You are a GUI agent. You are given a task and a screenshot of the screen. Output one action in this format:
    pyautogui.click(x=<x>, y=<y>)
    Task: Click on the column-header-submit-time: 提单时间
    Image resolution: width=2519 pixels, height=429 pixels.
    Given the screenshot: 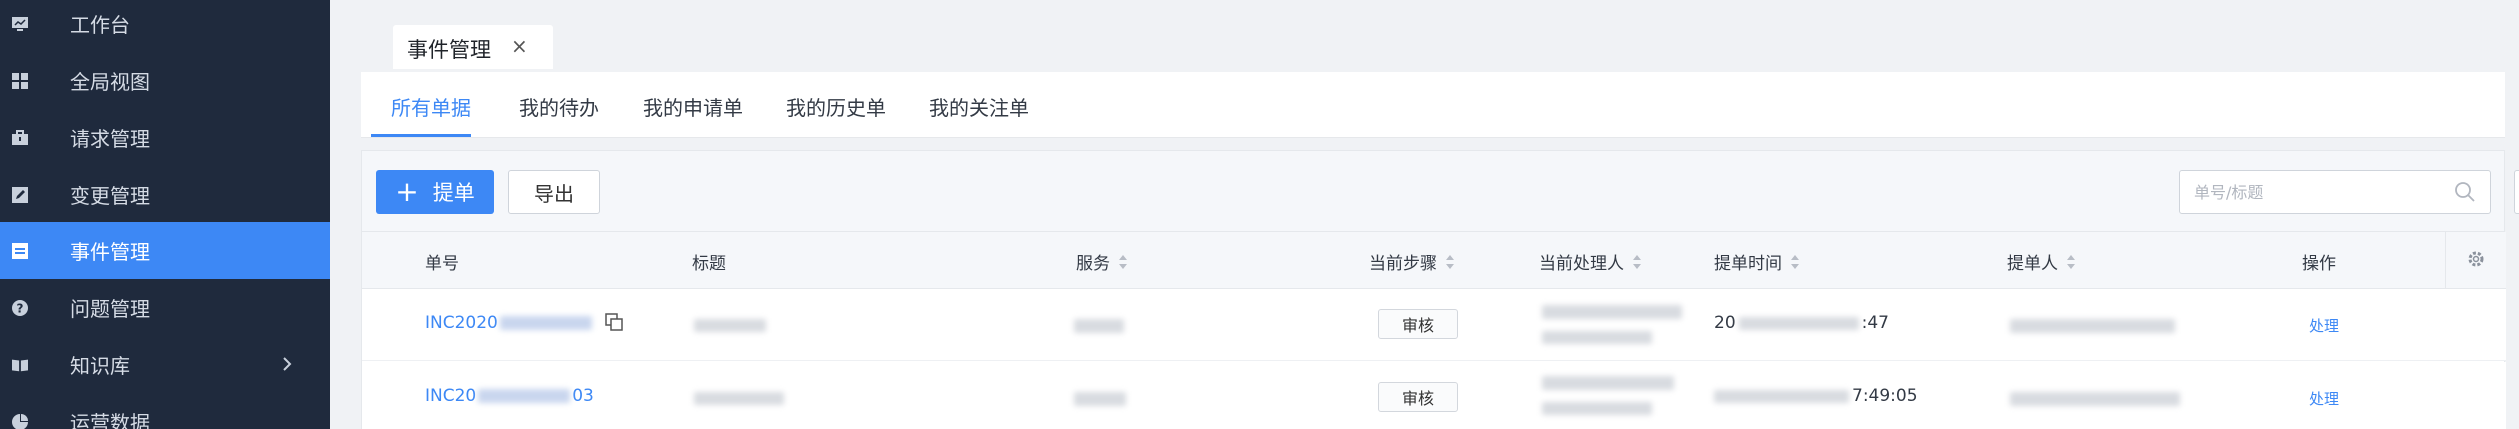 What is the action you would take?
    pyautogui.click(x=1757, y=261)
    